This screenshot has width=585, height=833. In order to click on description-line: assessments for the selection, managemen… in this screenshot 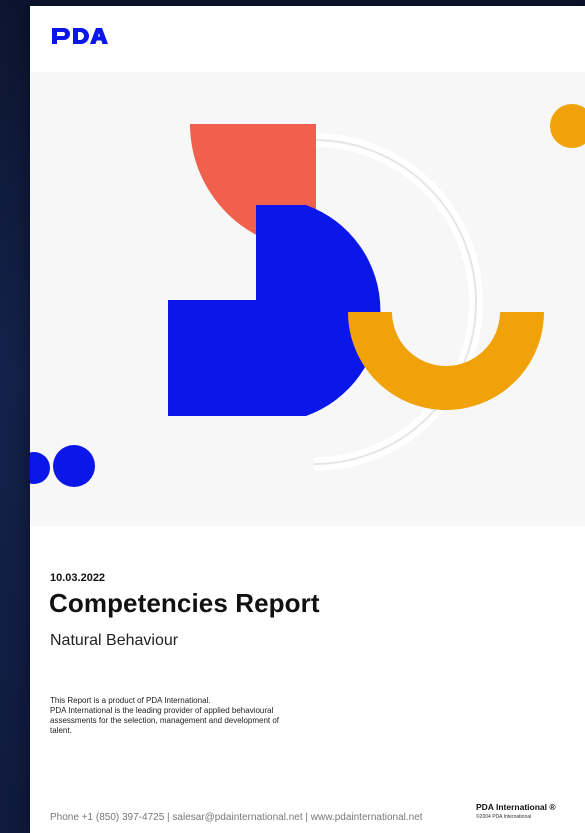, I will do `click(165, 720)`.